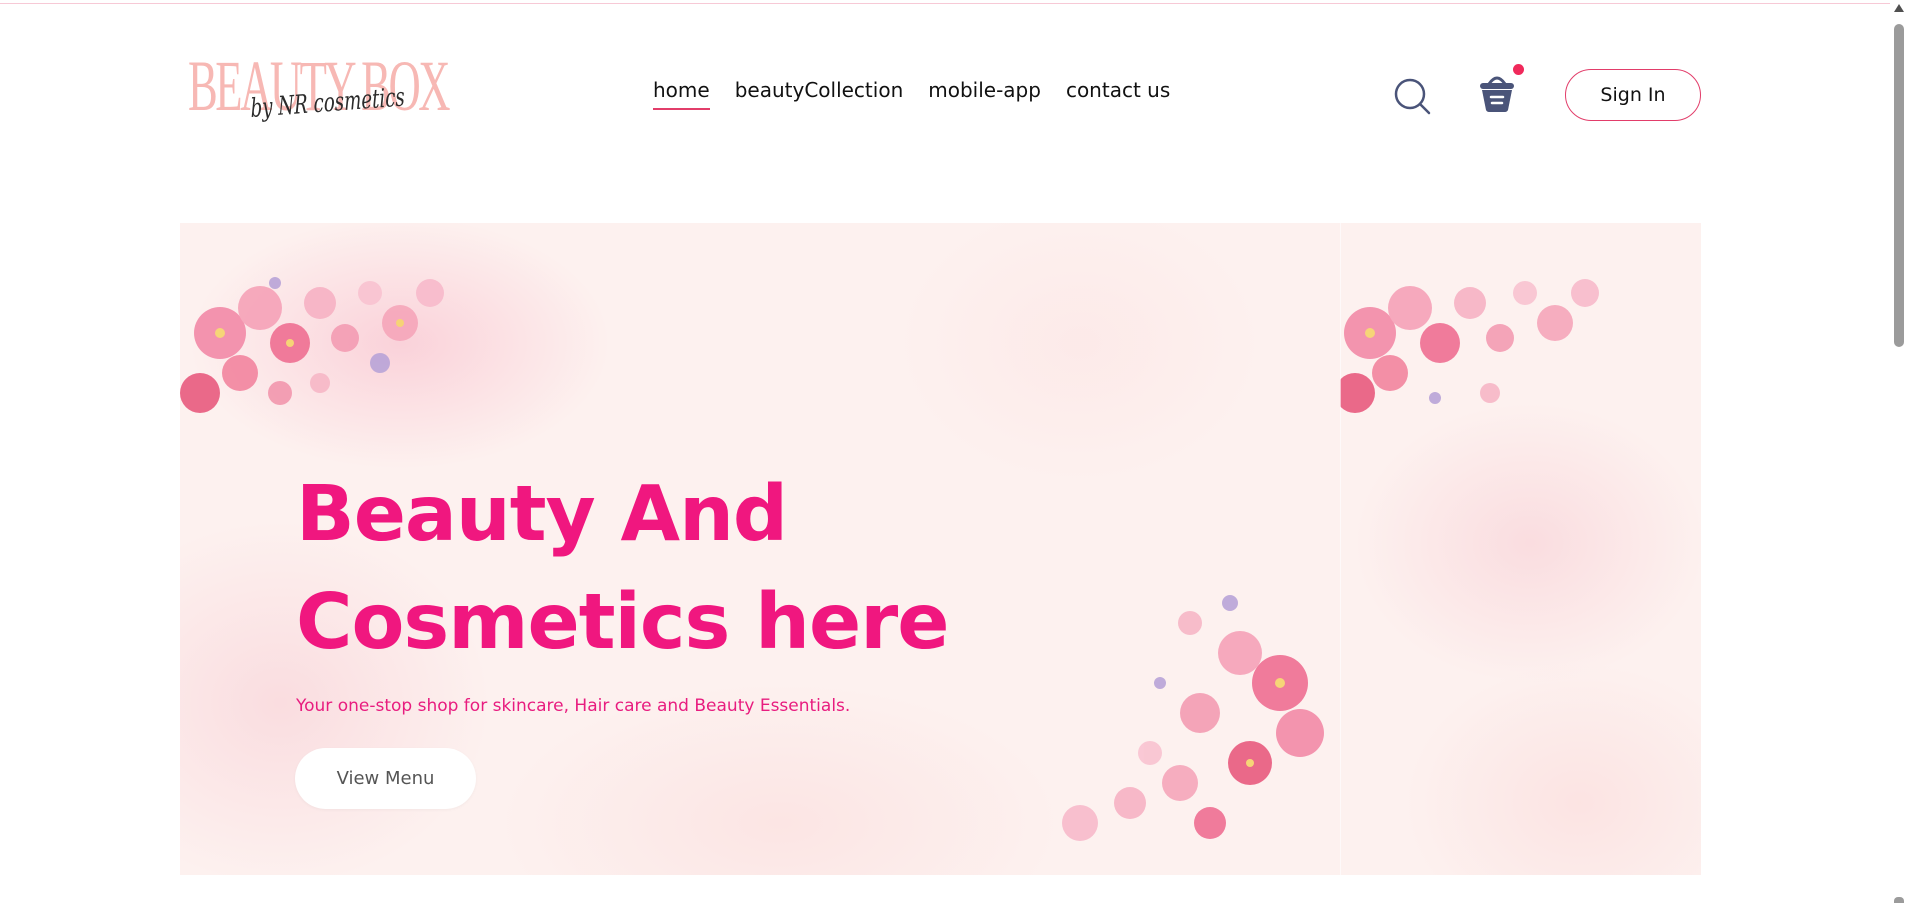 This screenshot has width=1908, height=903. Describe the element at coordinates (622, 622) in the screenshot. I see `hero-title-line-2: Cosmetics here` at that location.